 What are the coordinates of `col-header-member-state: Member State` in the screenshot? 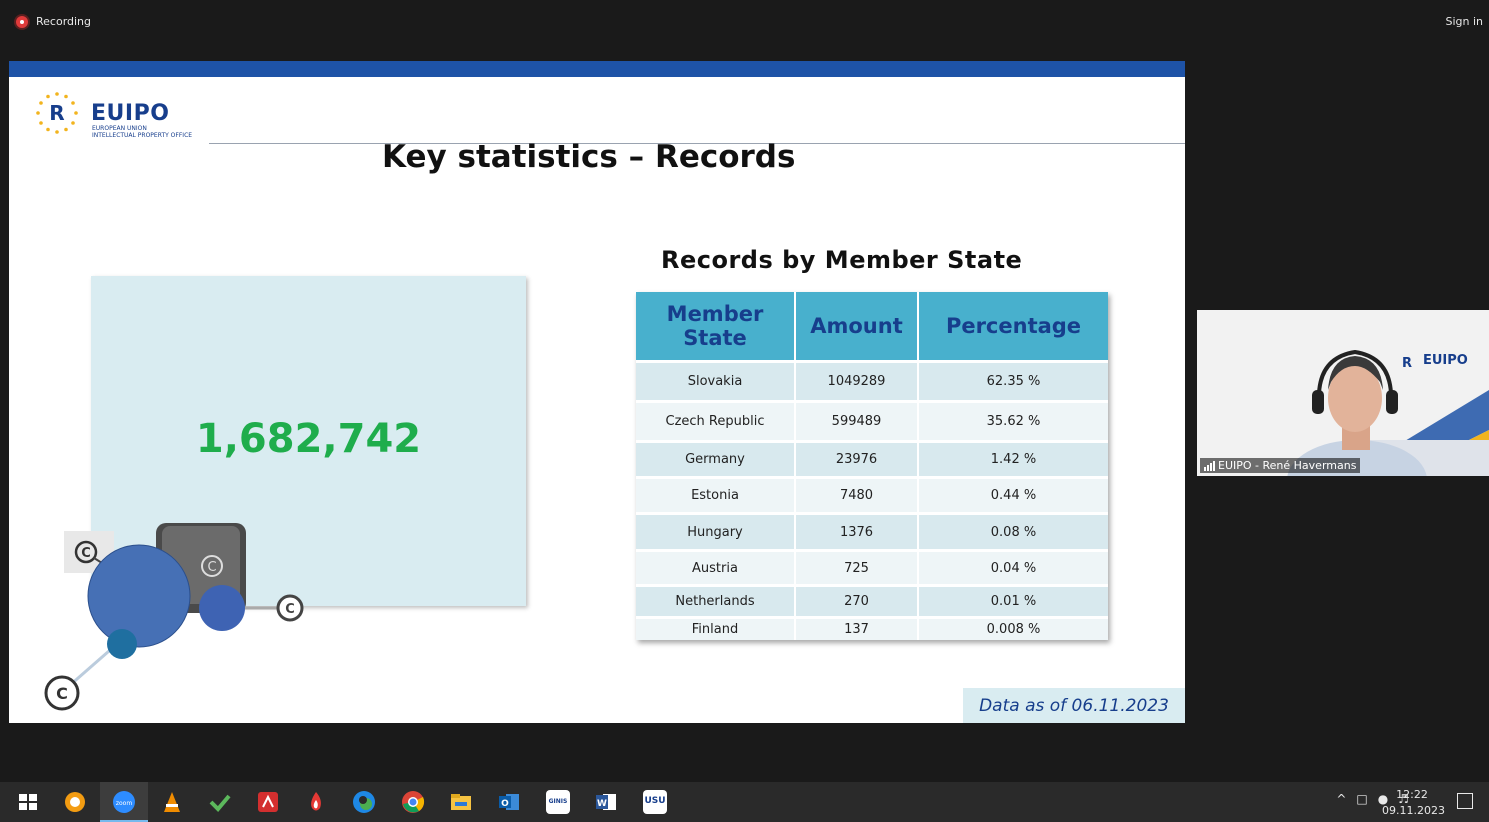 It's located at (716, 327).